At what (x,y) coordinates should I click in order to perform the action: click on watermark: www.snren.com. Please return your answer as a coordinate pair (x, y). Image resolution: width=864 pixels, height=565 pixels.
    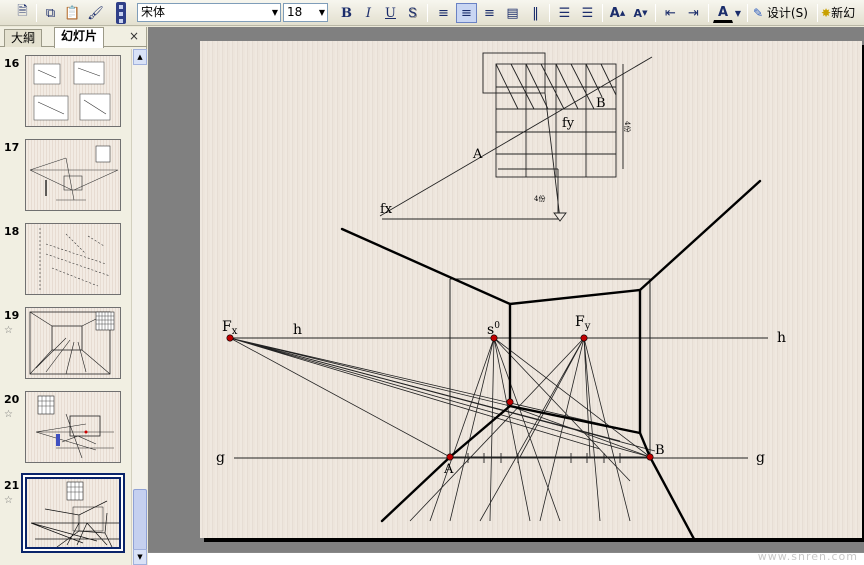
    Looking at the image, I should click on (807, 556).